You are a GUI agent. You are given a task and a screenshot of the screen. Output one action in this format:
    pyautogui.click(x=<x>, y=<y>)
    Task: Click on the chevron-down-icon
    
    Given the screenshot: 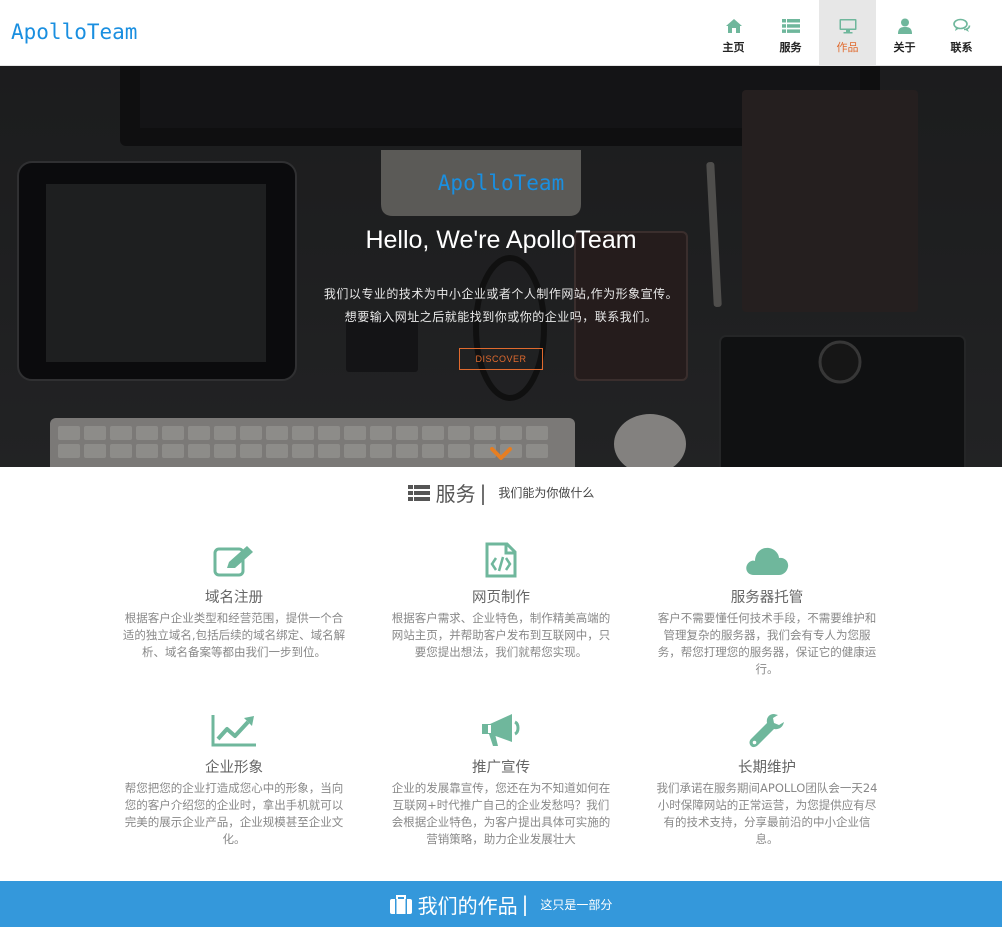 What is the action you would take?
    pyautogui.click(x=501, y=454)
    